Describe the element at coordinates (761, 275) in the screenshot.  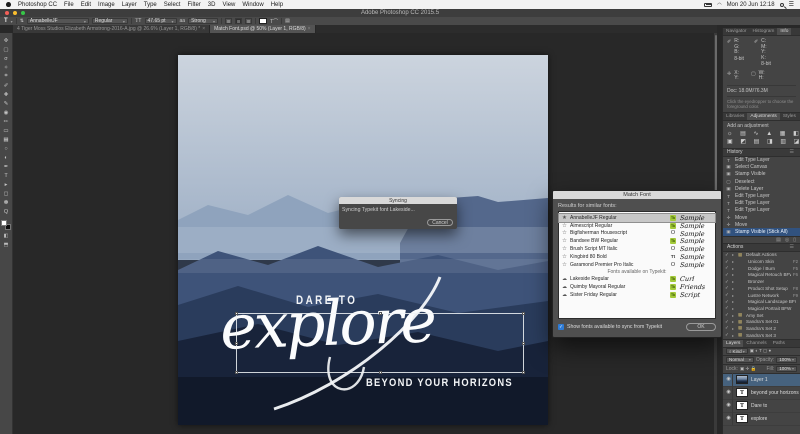
I see `action-item: ✓ ▸ ▩ Magical Retouch BFW F6` at that location.